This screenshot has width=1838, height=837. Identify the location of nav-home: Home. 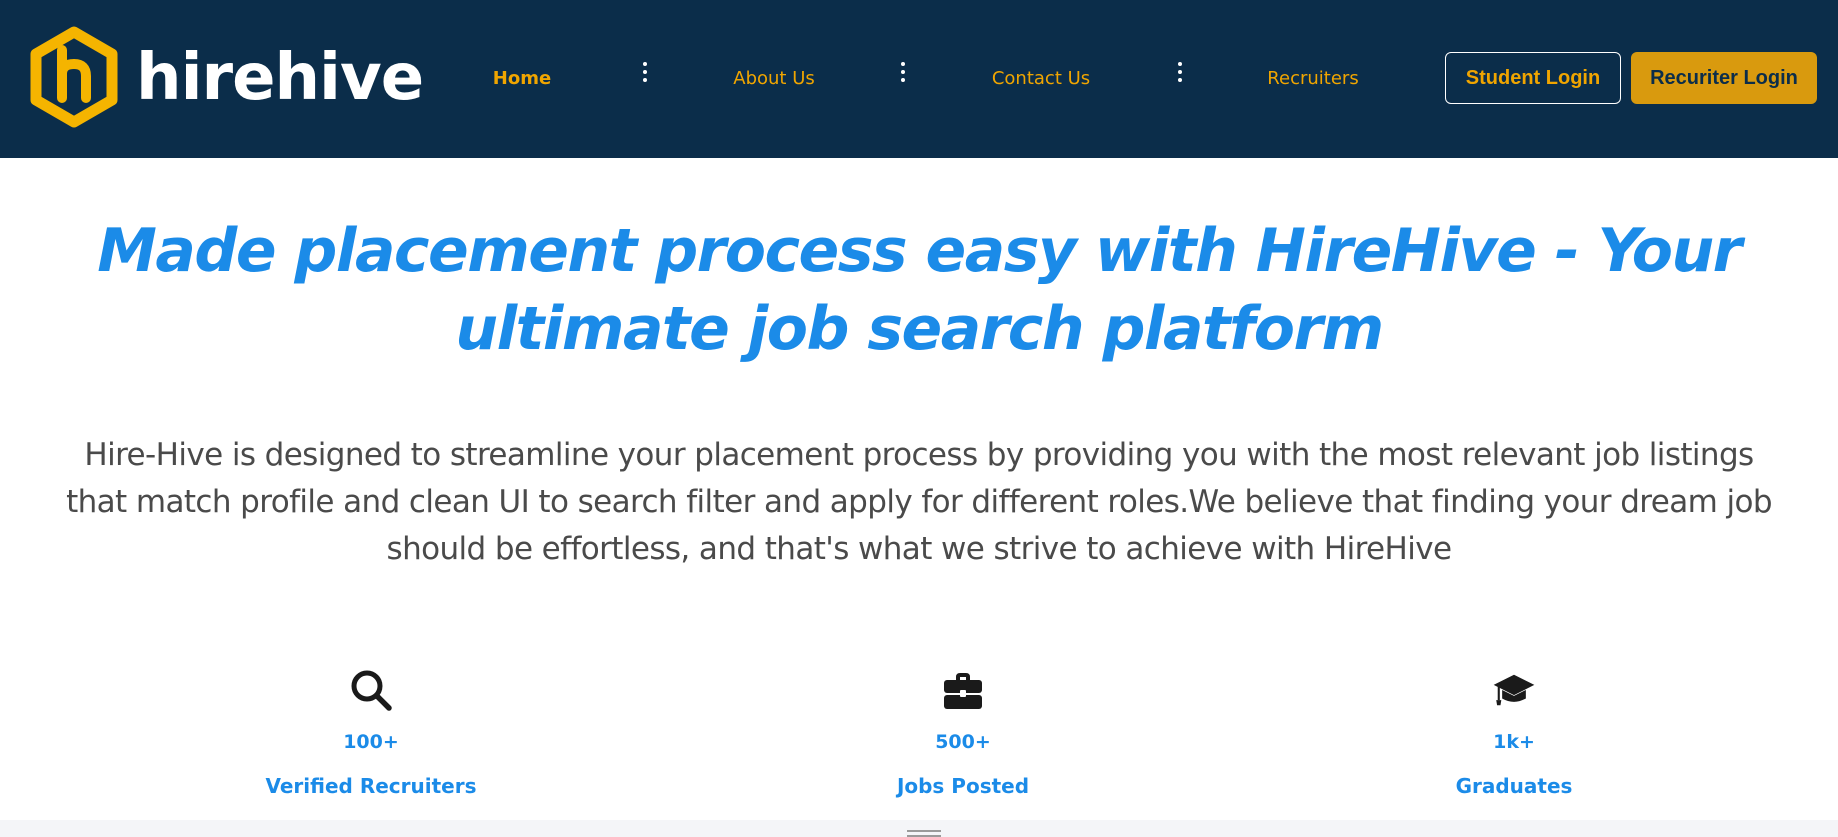
(522, 78).